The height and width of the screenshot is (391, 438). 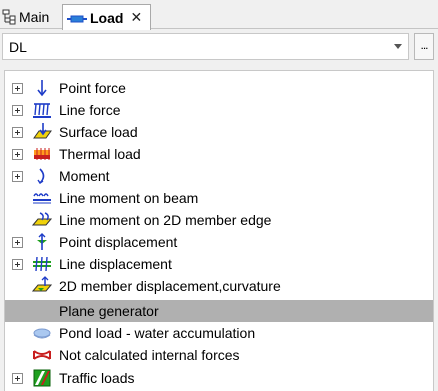 I want to click on tree-item-line-force: Line force, so click(x=219, y=110).